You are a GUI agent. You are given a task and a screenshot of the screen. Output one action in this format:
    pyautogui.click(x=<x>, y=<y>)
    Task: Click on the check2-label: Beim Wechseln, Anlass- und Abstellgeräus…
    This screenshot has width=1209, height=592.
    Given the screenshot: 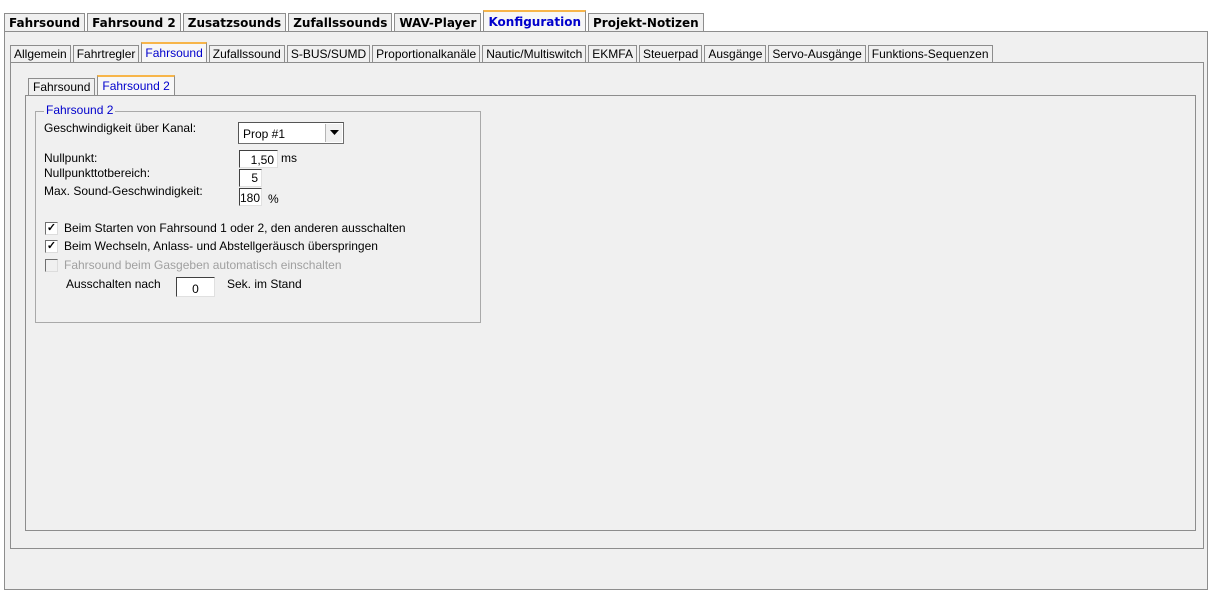 What is the action you would take?
    pyautogui.click(x=221, y=246)
    